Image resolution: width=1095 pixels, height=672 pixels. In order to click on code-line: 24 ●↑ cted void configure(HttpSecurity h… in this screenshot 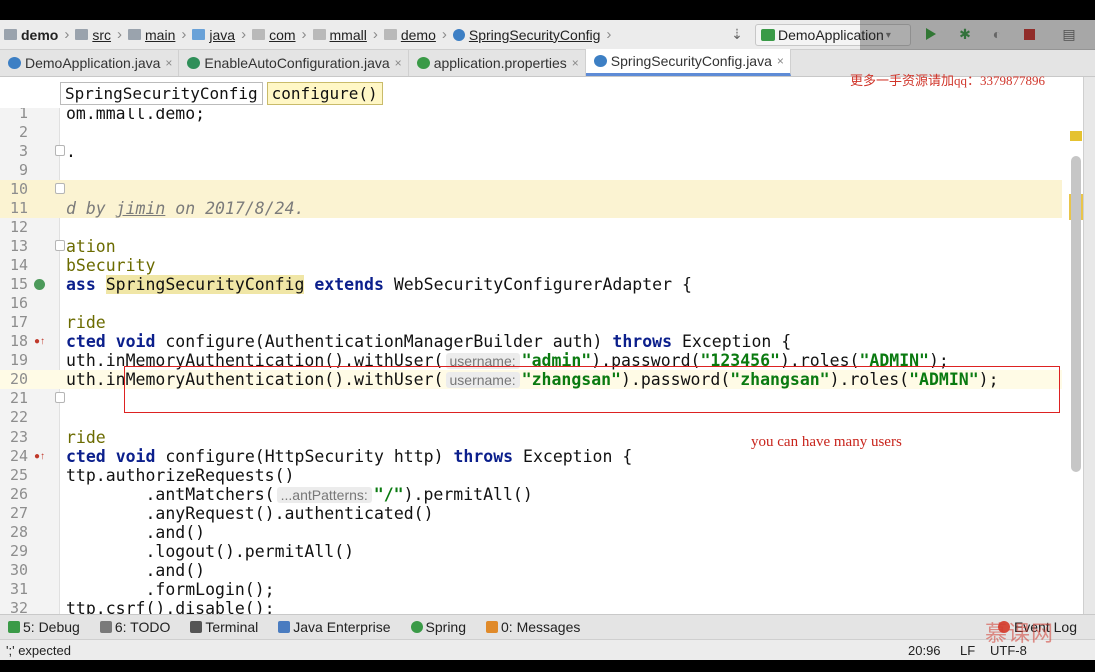, I will do `click(321, 456)`.